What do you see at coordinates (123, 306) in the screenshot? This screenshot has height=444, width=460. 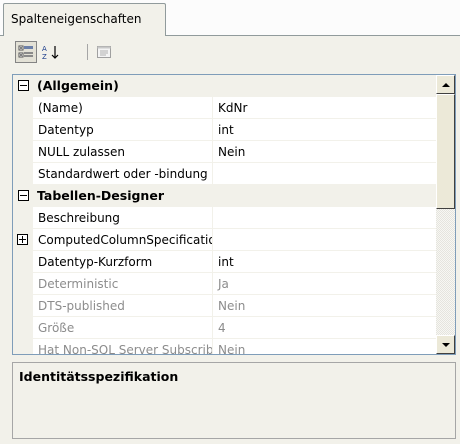 I see `property-name: DTS-published` at bounding box center [123, 306].